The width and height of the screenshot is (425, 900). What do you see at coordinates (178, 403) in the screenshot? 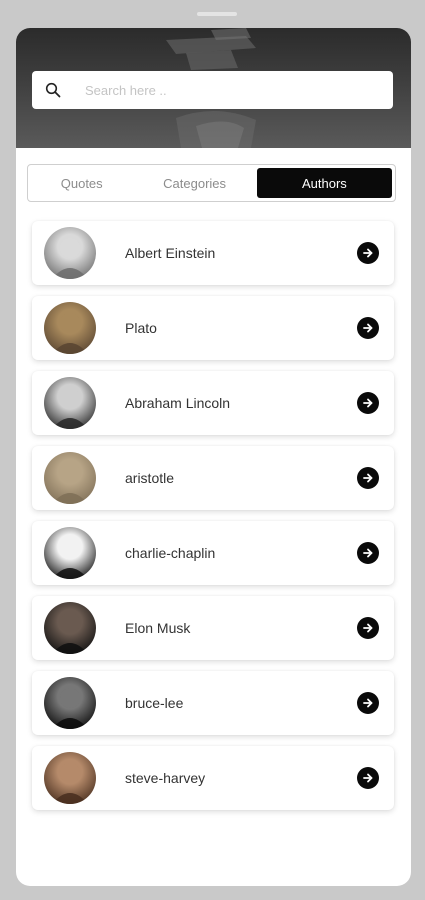
I see `author-name: Abraham Lincoln` at bounding box center [178, 403].